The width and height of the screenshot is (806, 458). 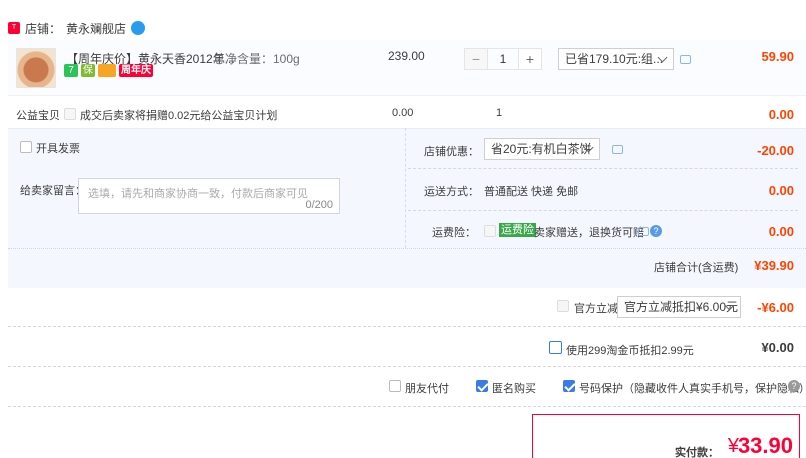 I want to click on wangwang-chat-icon, so click(x=138, y=28).